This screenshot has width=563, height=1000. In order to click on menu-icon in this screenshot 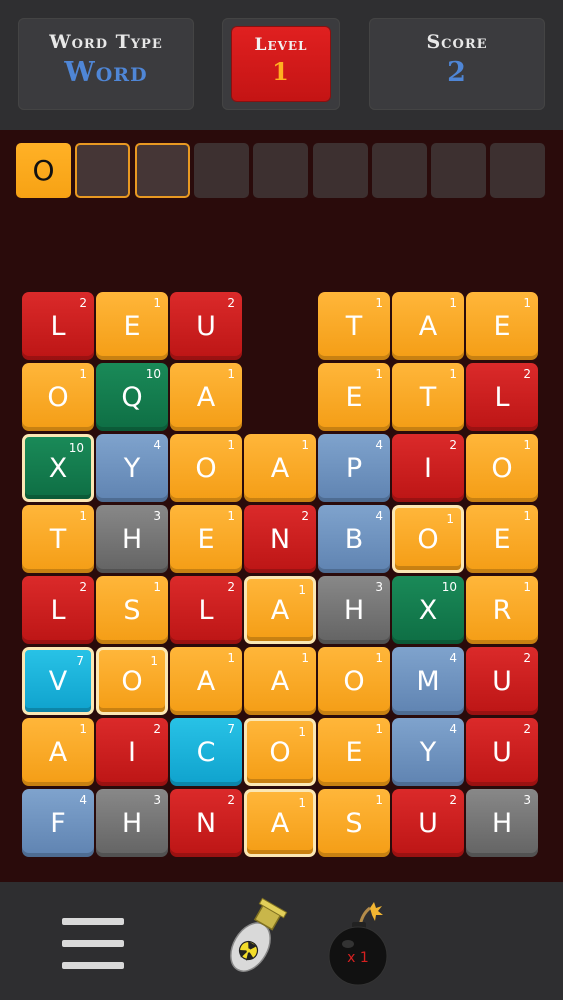, I will do `click(93, 944)`.